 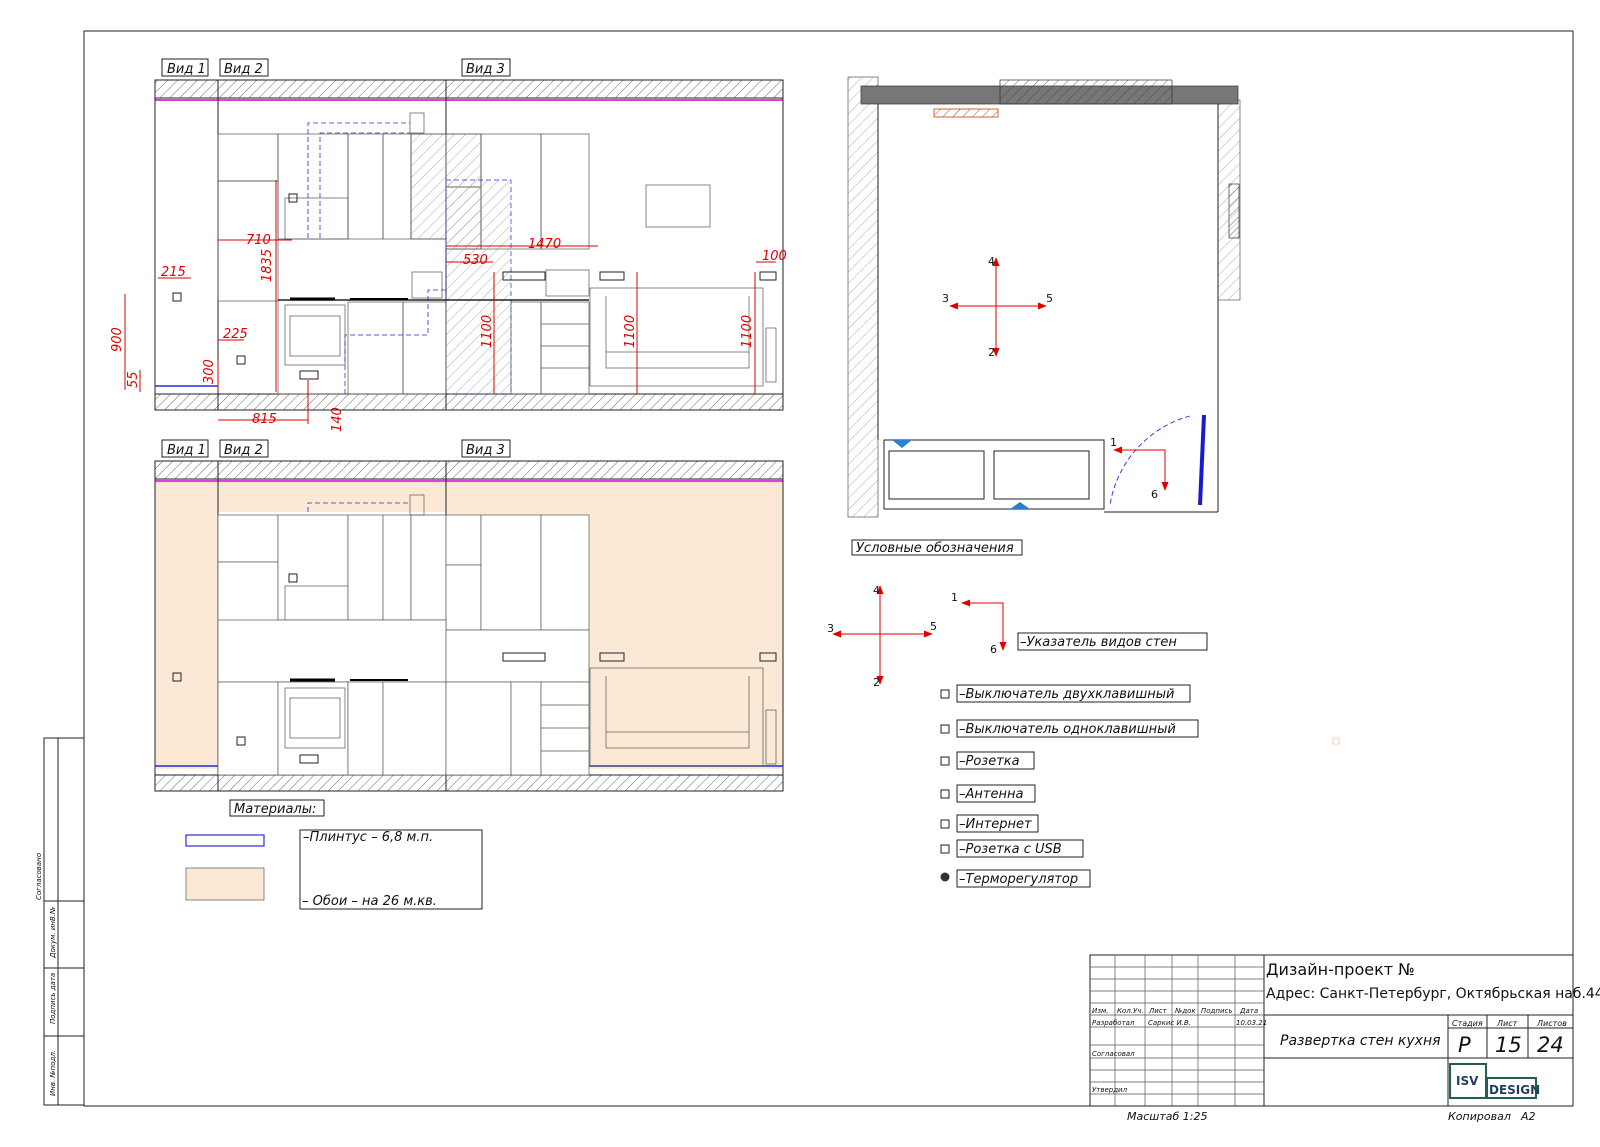 What do you see at coordinates (966, 113) in the screenshot?
I see `radiator` at bounding box center [966, 113].